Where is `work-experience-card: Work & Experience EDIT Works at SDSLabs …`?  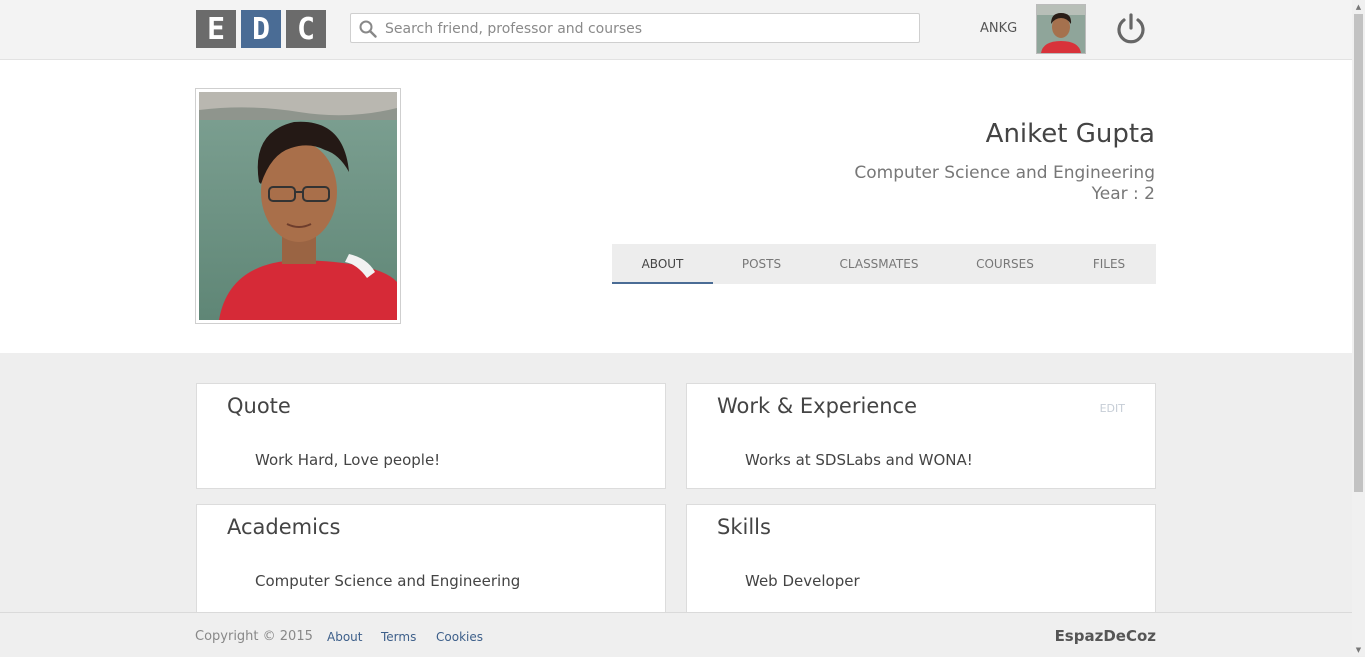 work-experience-card: Work & Experience EDIT Works at SDSLabs … is located at coordinates (921, 436).